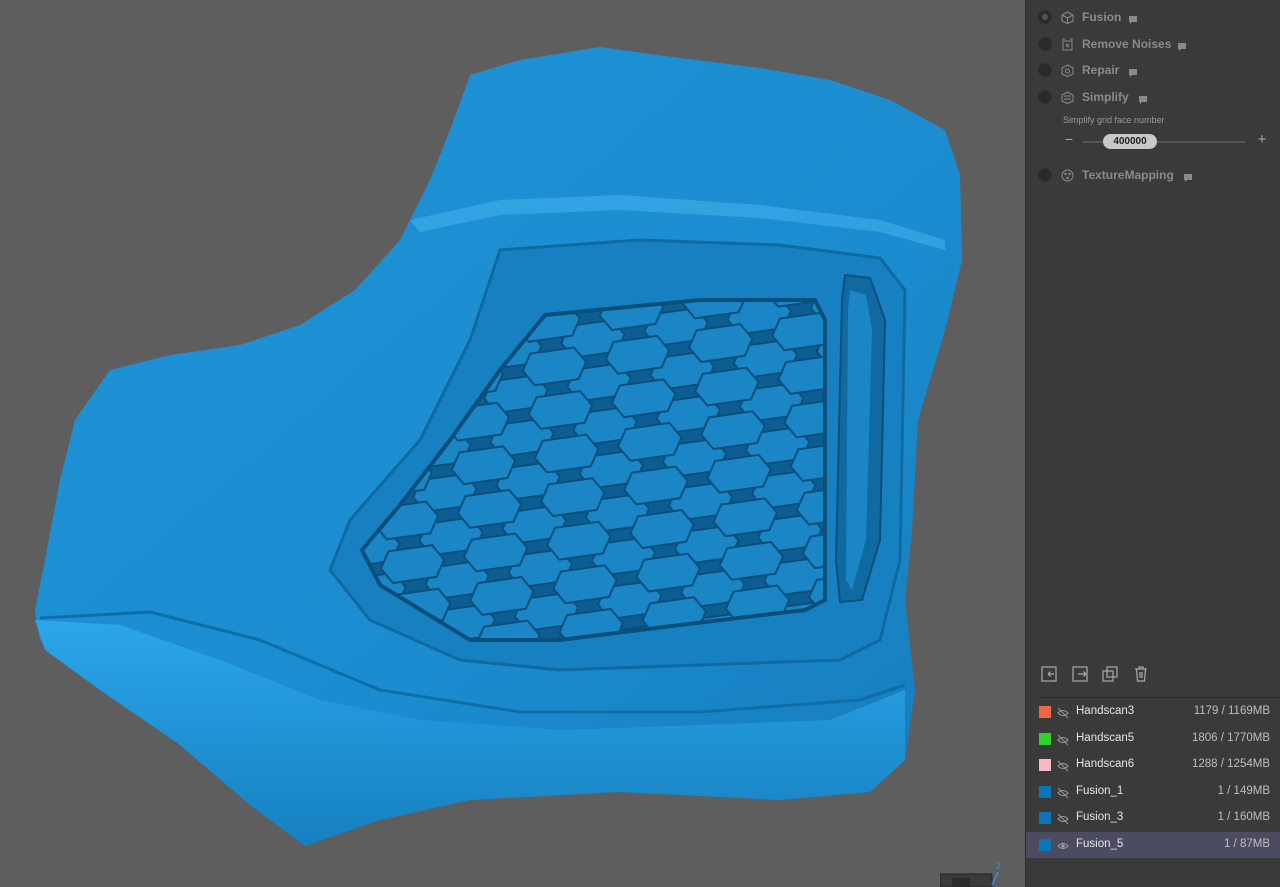 This screenshot has height=887, width=1280. Describe the element at coordinates (1100, 817) in the screenshot. I see `layer-name: Fusion_3` at that location.